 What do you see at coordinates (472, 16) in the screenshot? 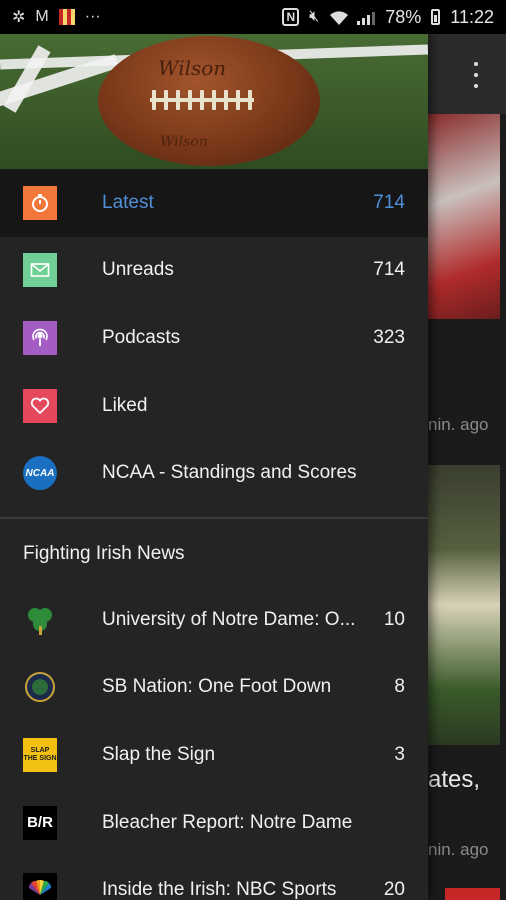
I see `clock: 11:22` at bounding box center [472, 16].